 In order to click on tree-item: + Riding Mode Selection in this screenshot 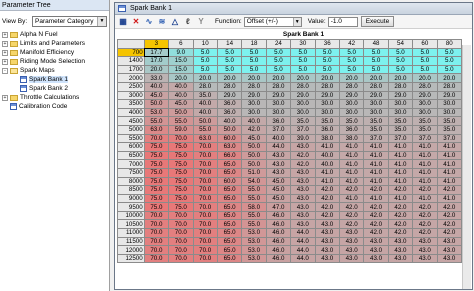, I will do `click(55, 61)`.